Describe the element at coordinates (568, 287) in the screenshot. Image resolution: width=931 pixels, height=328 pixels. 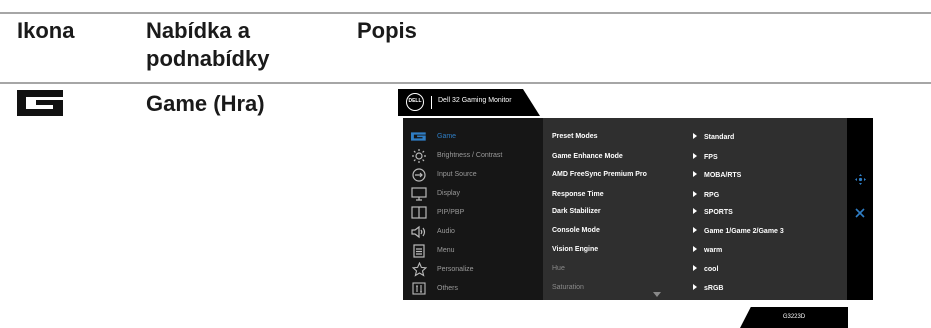
I see `submenu-item: Saturation` at that location.